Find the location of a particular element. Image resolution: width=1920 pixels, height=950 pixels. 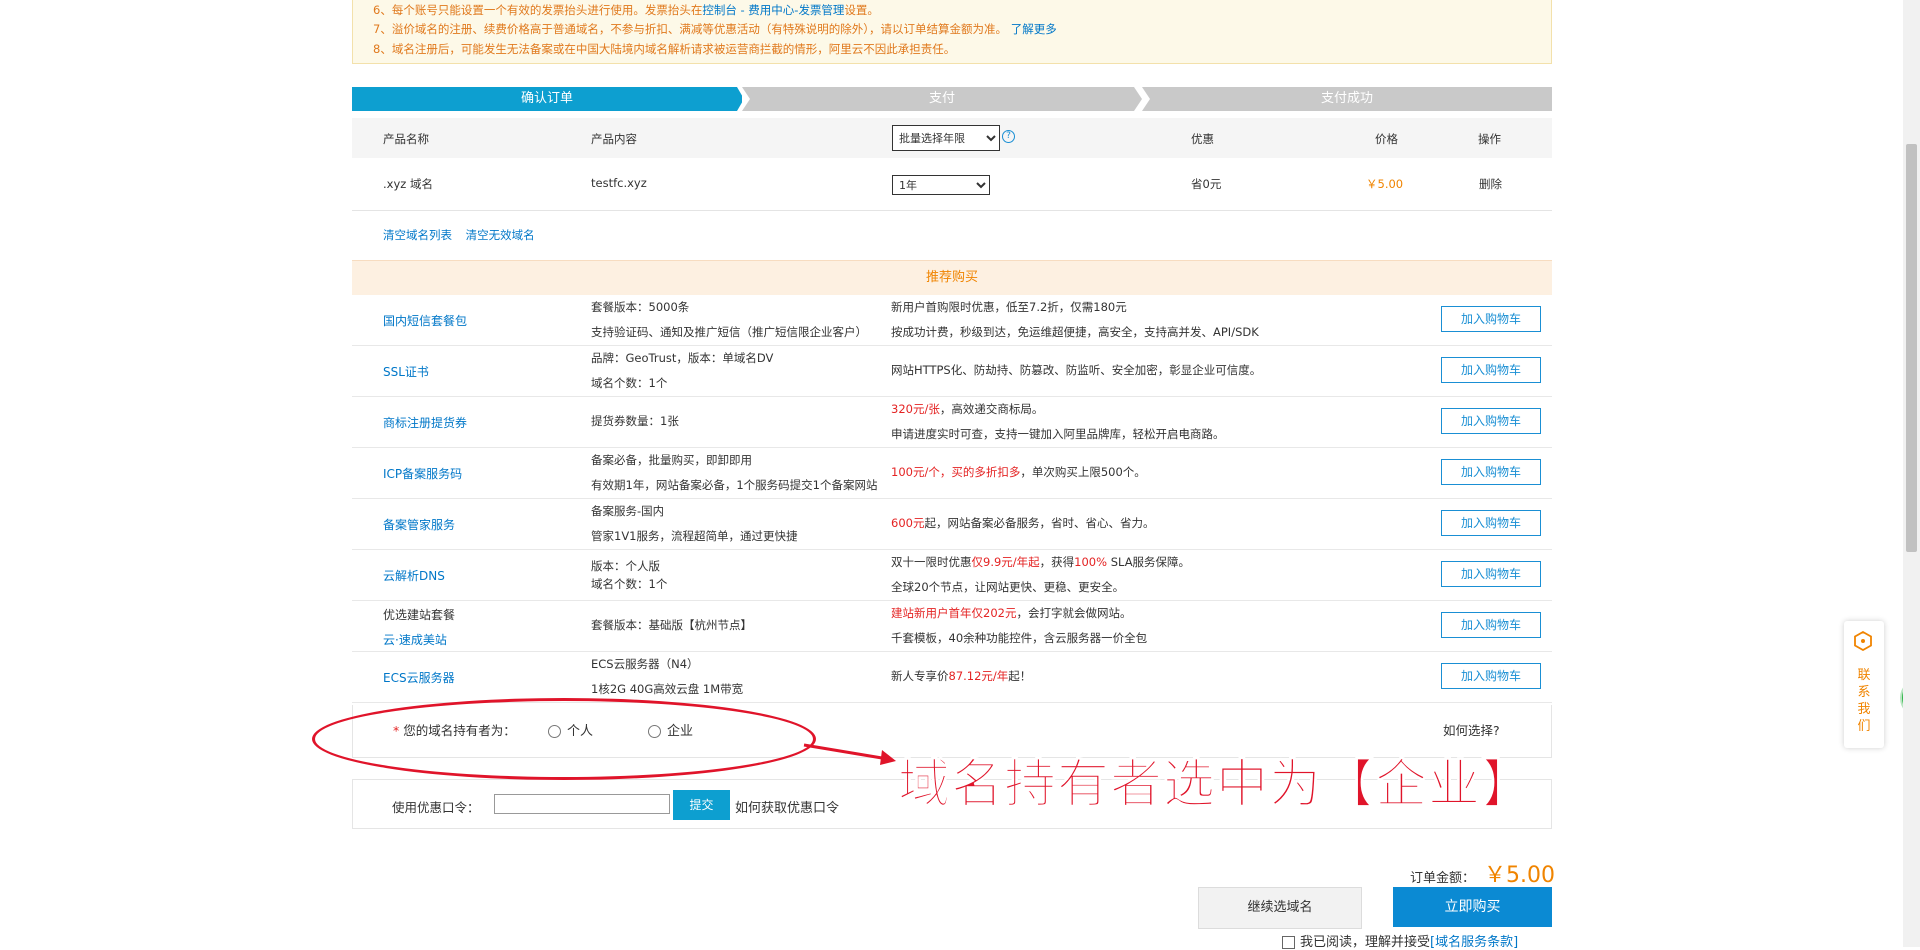

desc-highlight: 87.12元/年 is located at coordinates (978, 676).